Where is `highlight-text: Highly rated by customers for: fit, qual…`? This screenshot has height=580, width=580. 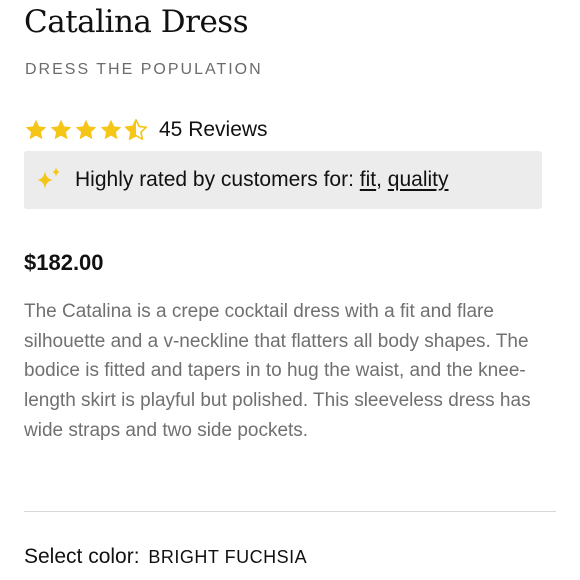 highlight-text: Highly rated by customers for: fit, qual… is located at coordinates (262, 180).